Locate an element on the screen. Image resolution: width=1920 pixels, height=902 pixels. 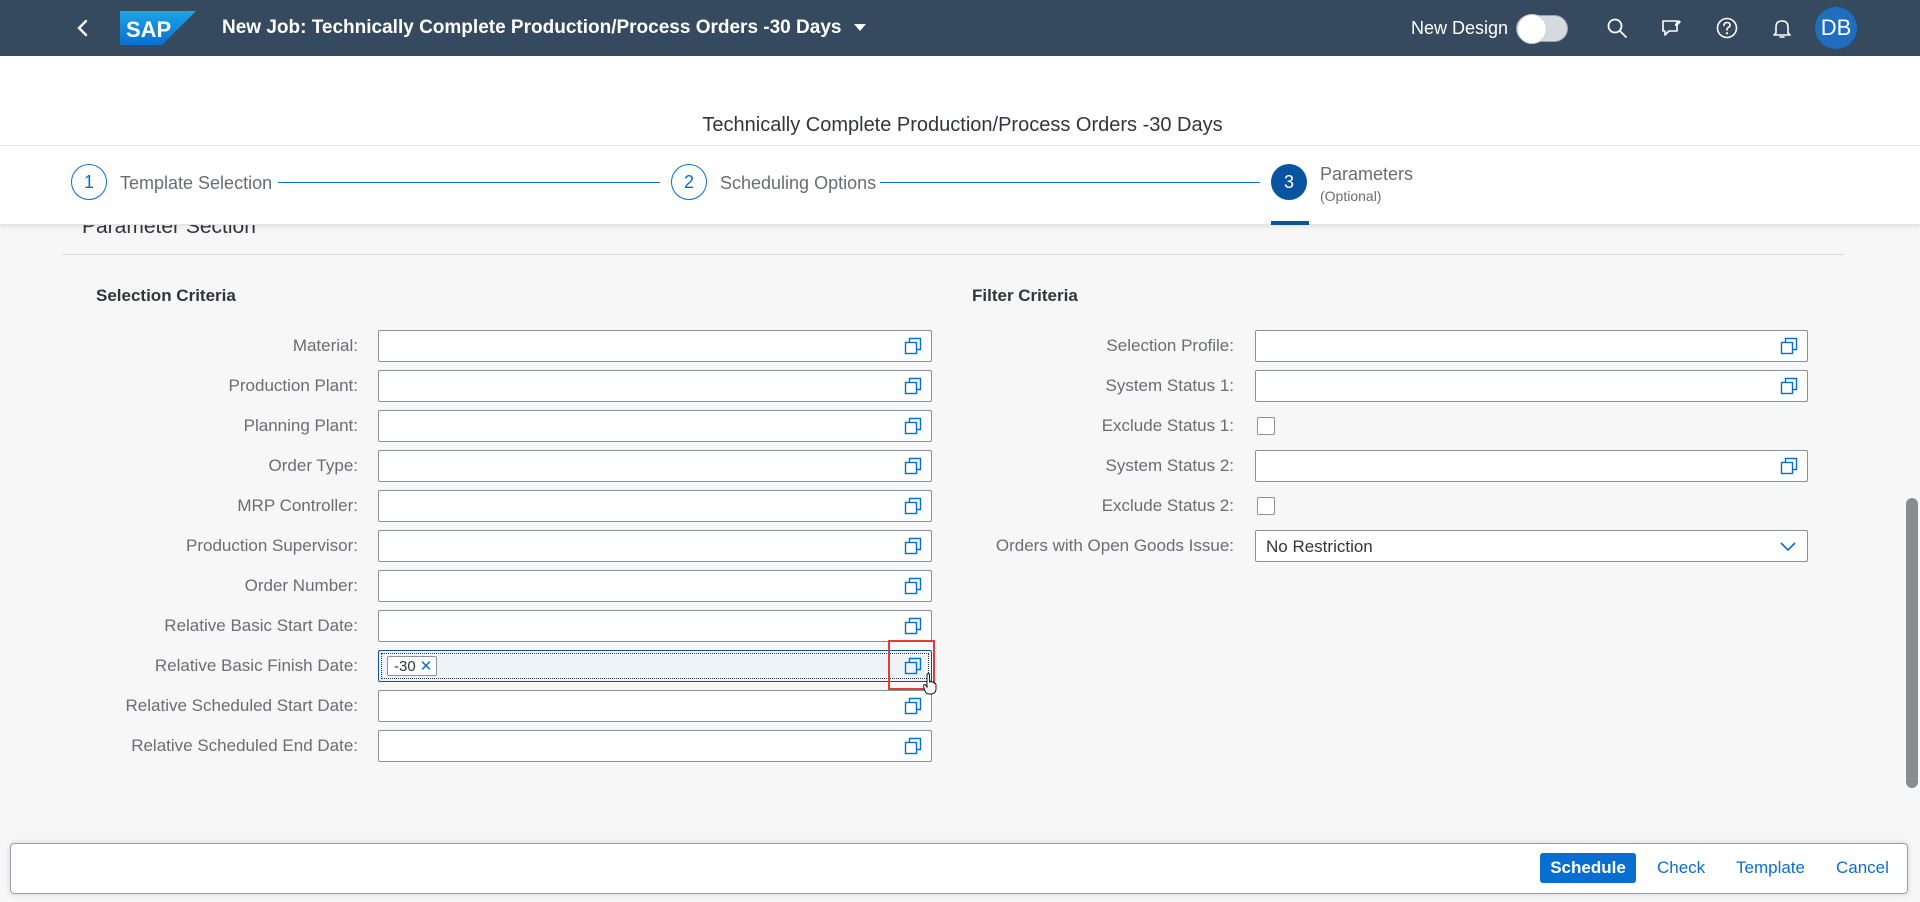
value-token: -30 ✕ is located at coordinates (412, 666).